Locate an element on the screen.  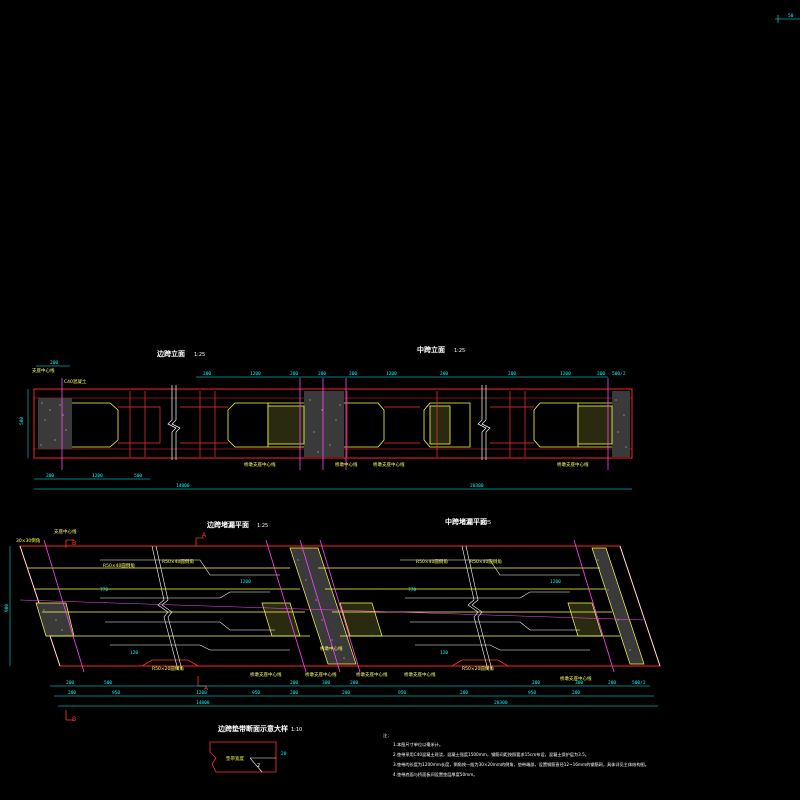
plan-left-dim: 900 is located at coordinates (7, 608).